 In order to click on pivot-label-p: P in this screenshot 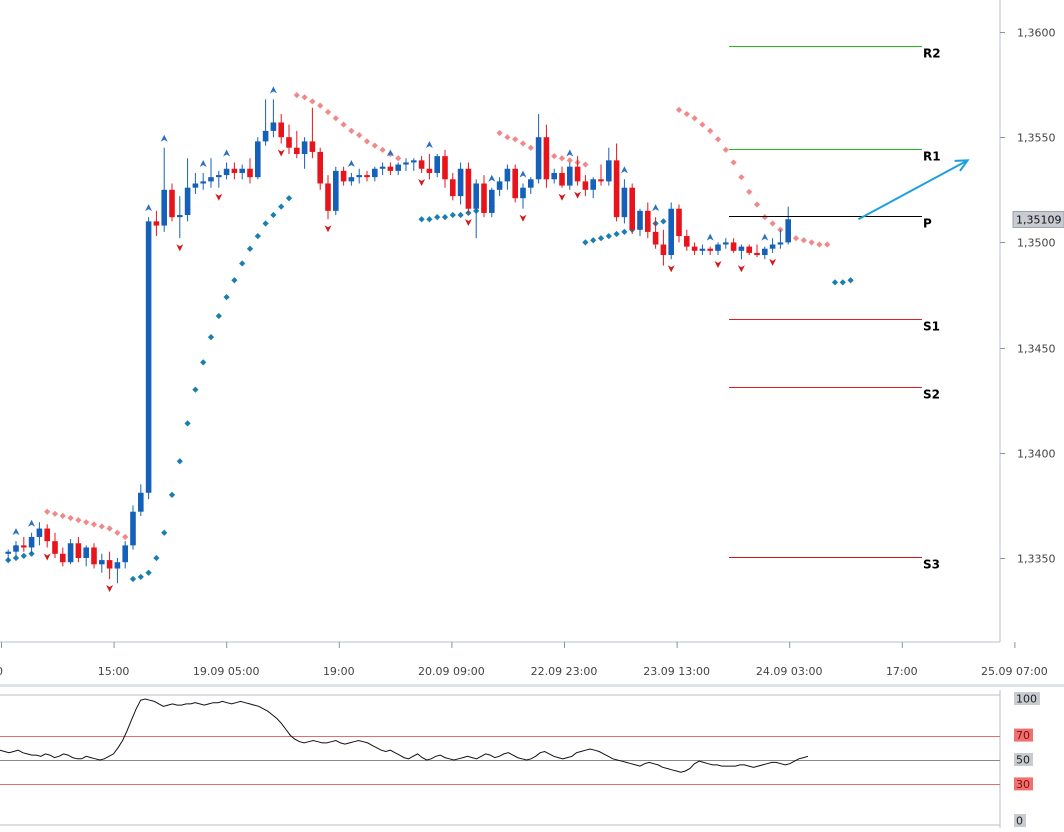, I will do `click(927, 224)`.